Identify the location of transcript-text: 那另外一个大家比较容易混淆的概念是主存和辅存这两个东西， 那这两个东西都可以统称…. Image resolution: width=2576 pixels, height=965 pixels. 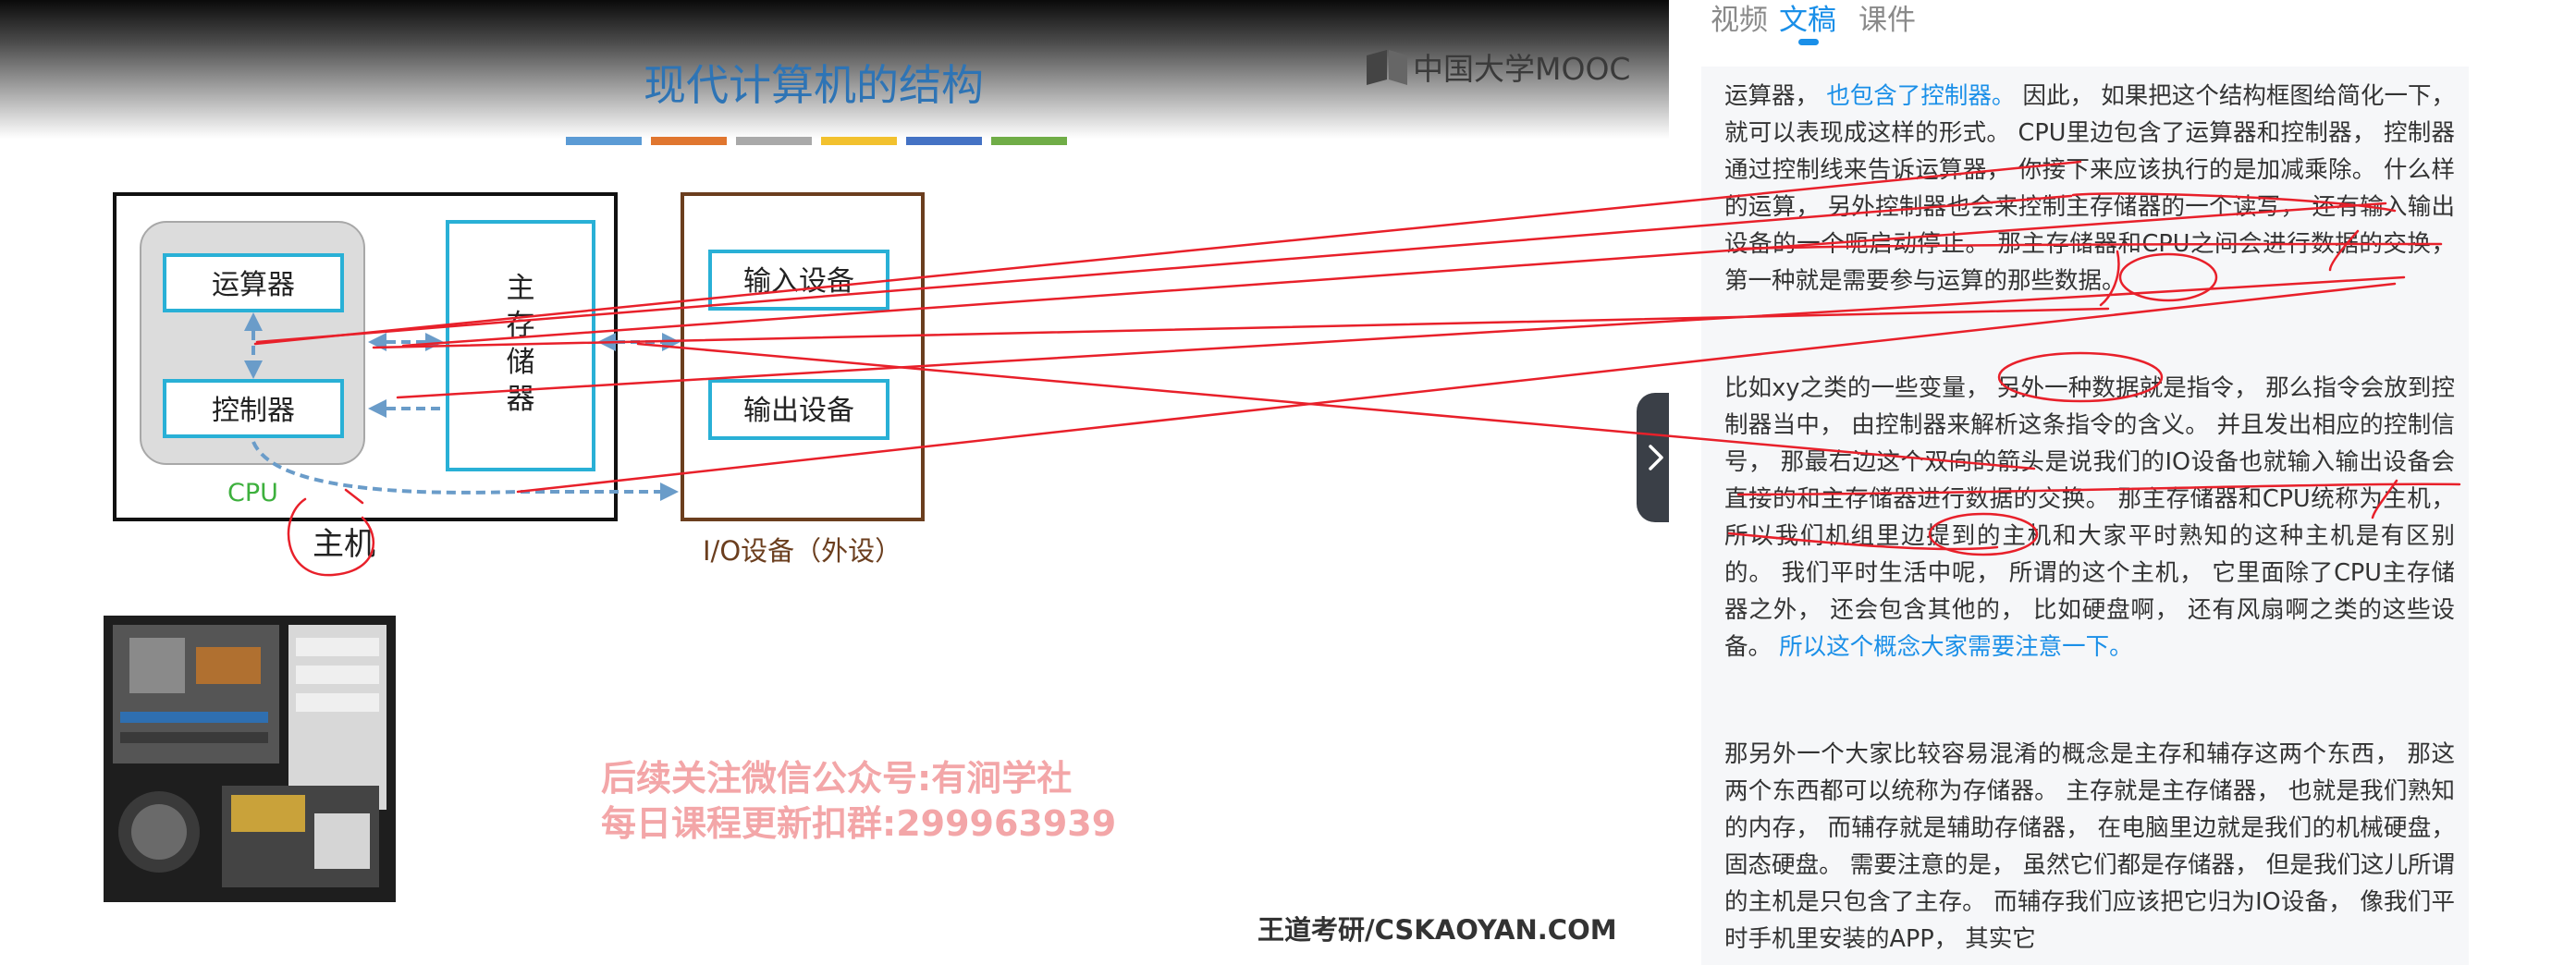
(2089, 847).